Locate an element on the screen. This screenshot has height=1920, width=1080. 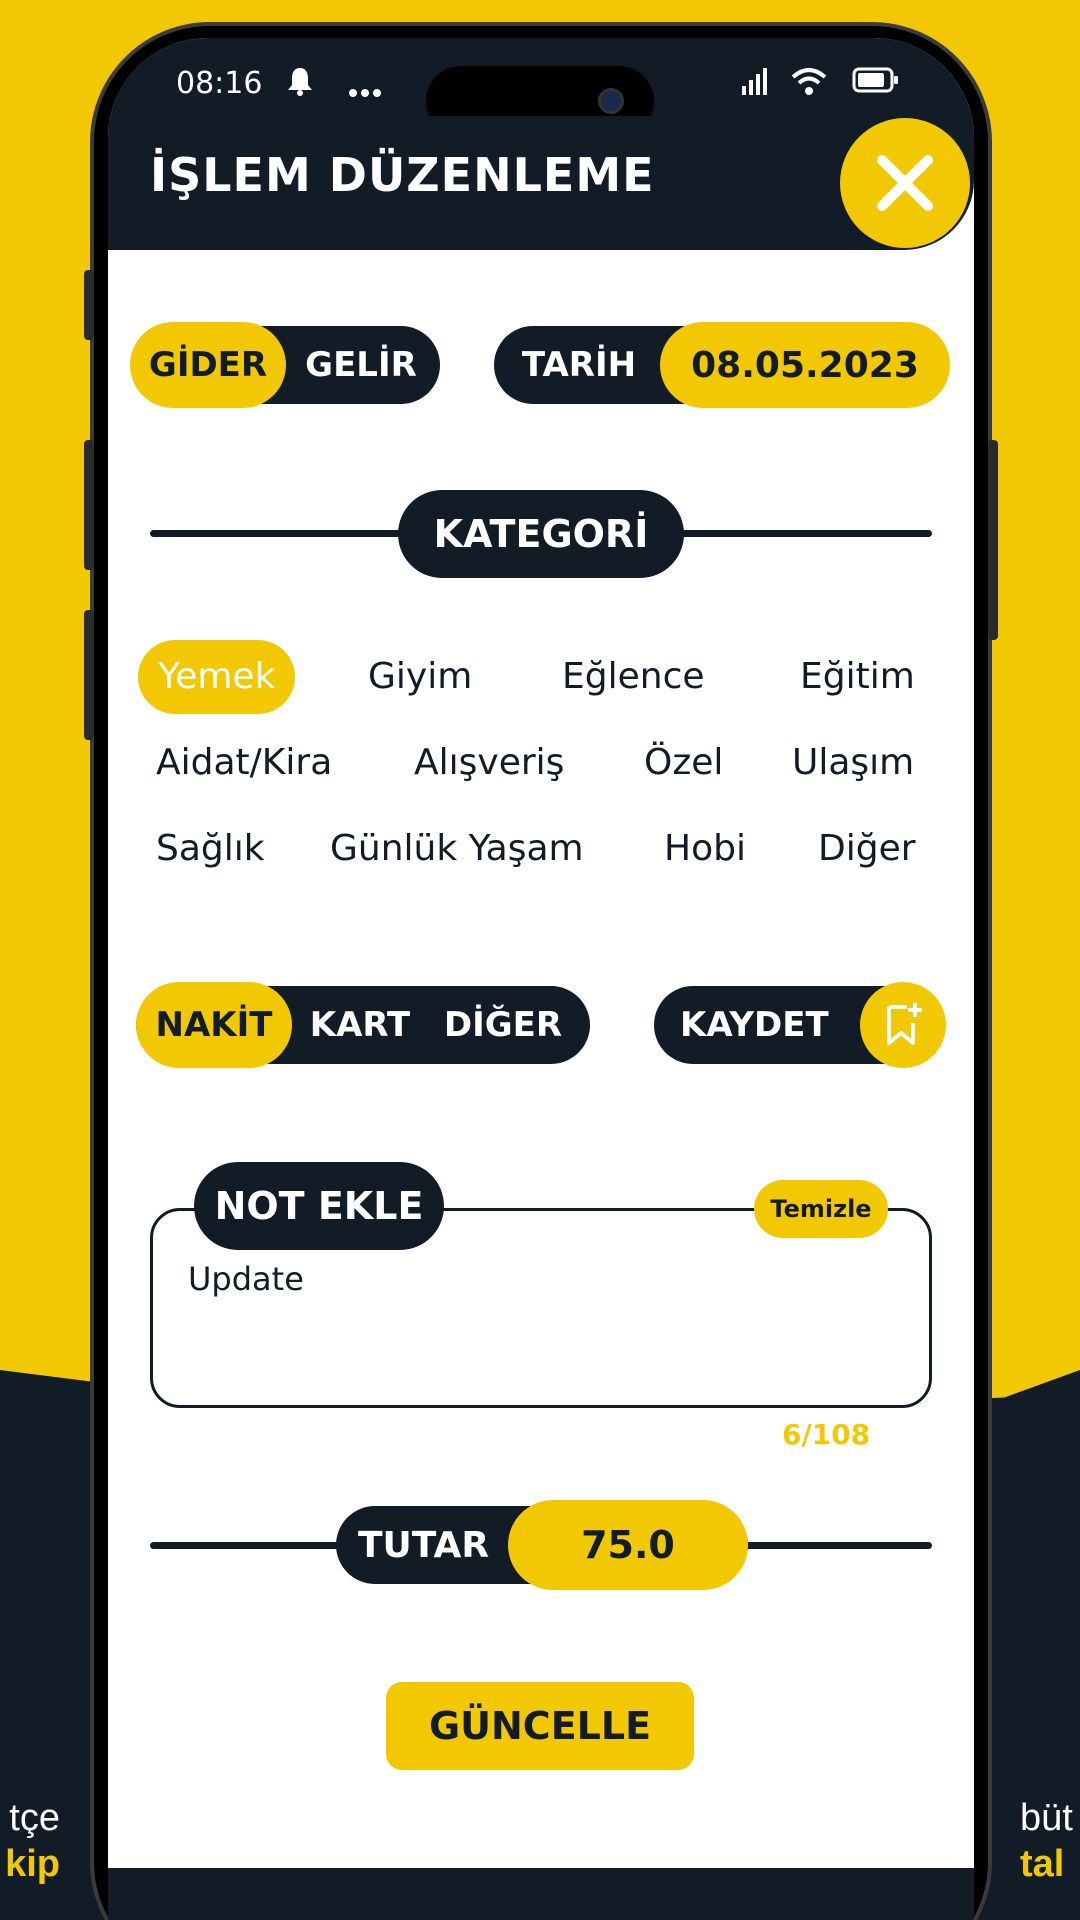
save-button: KAYDET is located at coordinates (800, 1025).